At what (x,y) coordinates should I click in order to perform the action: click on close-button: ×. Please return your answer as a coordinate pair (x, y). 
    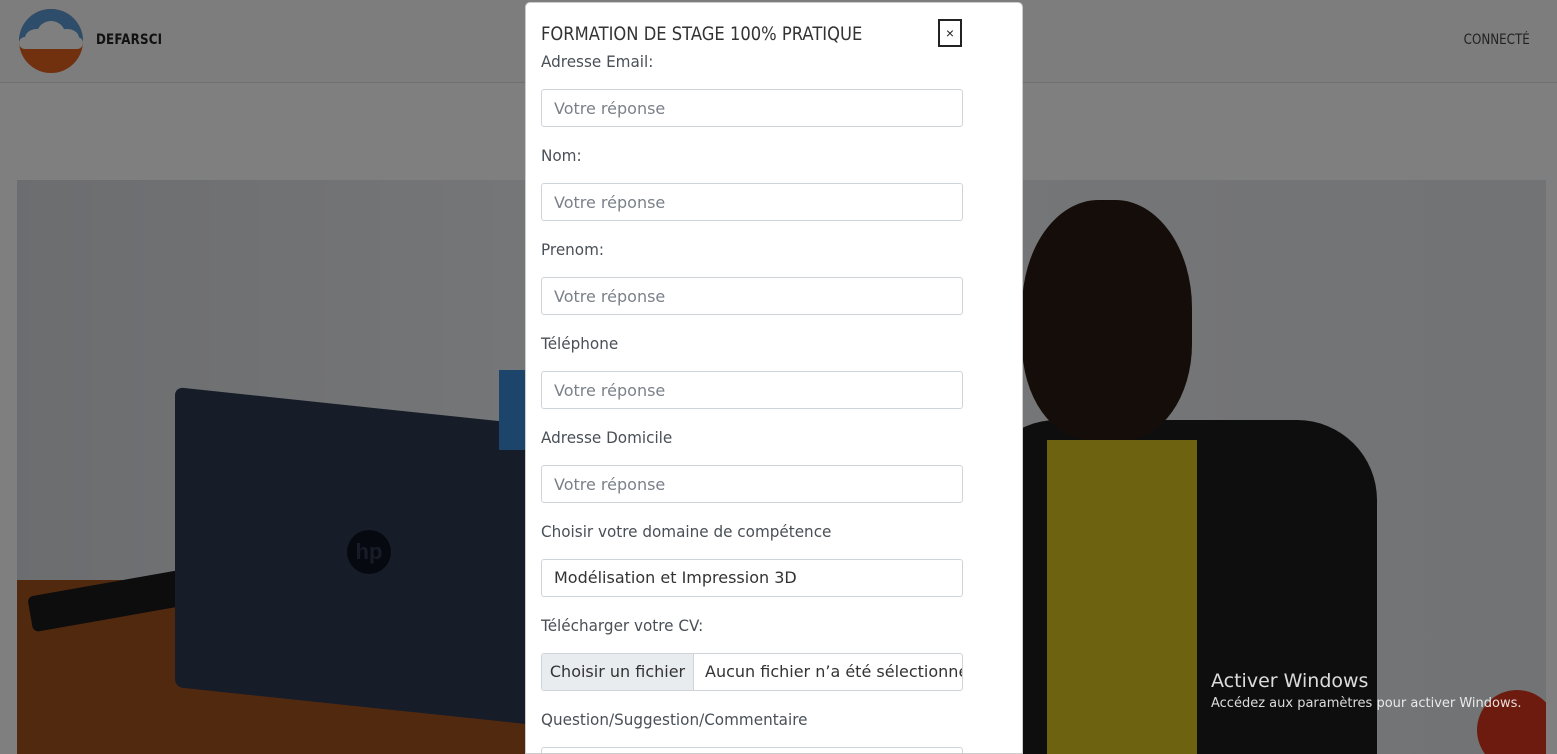
    Looking at the image, I should click on (950, 33).